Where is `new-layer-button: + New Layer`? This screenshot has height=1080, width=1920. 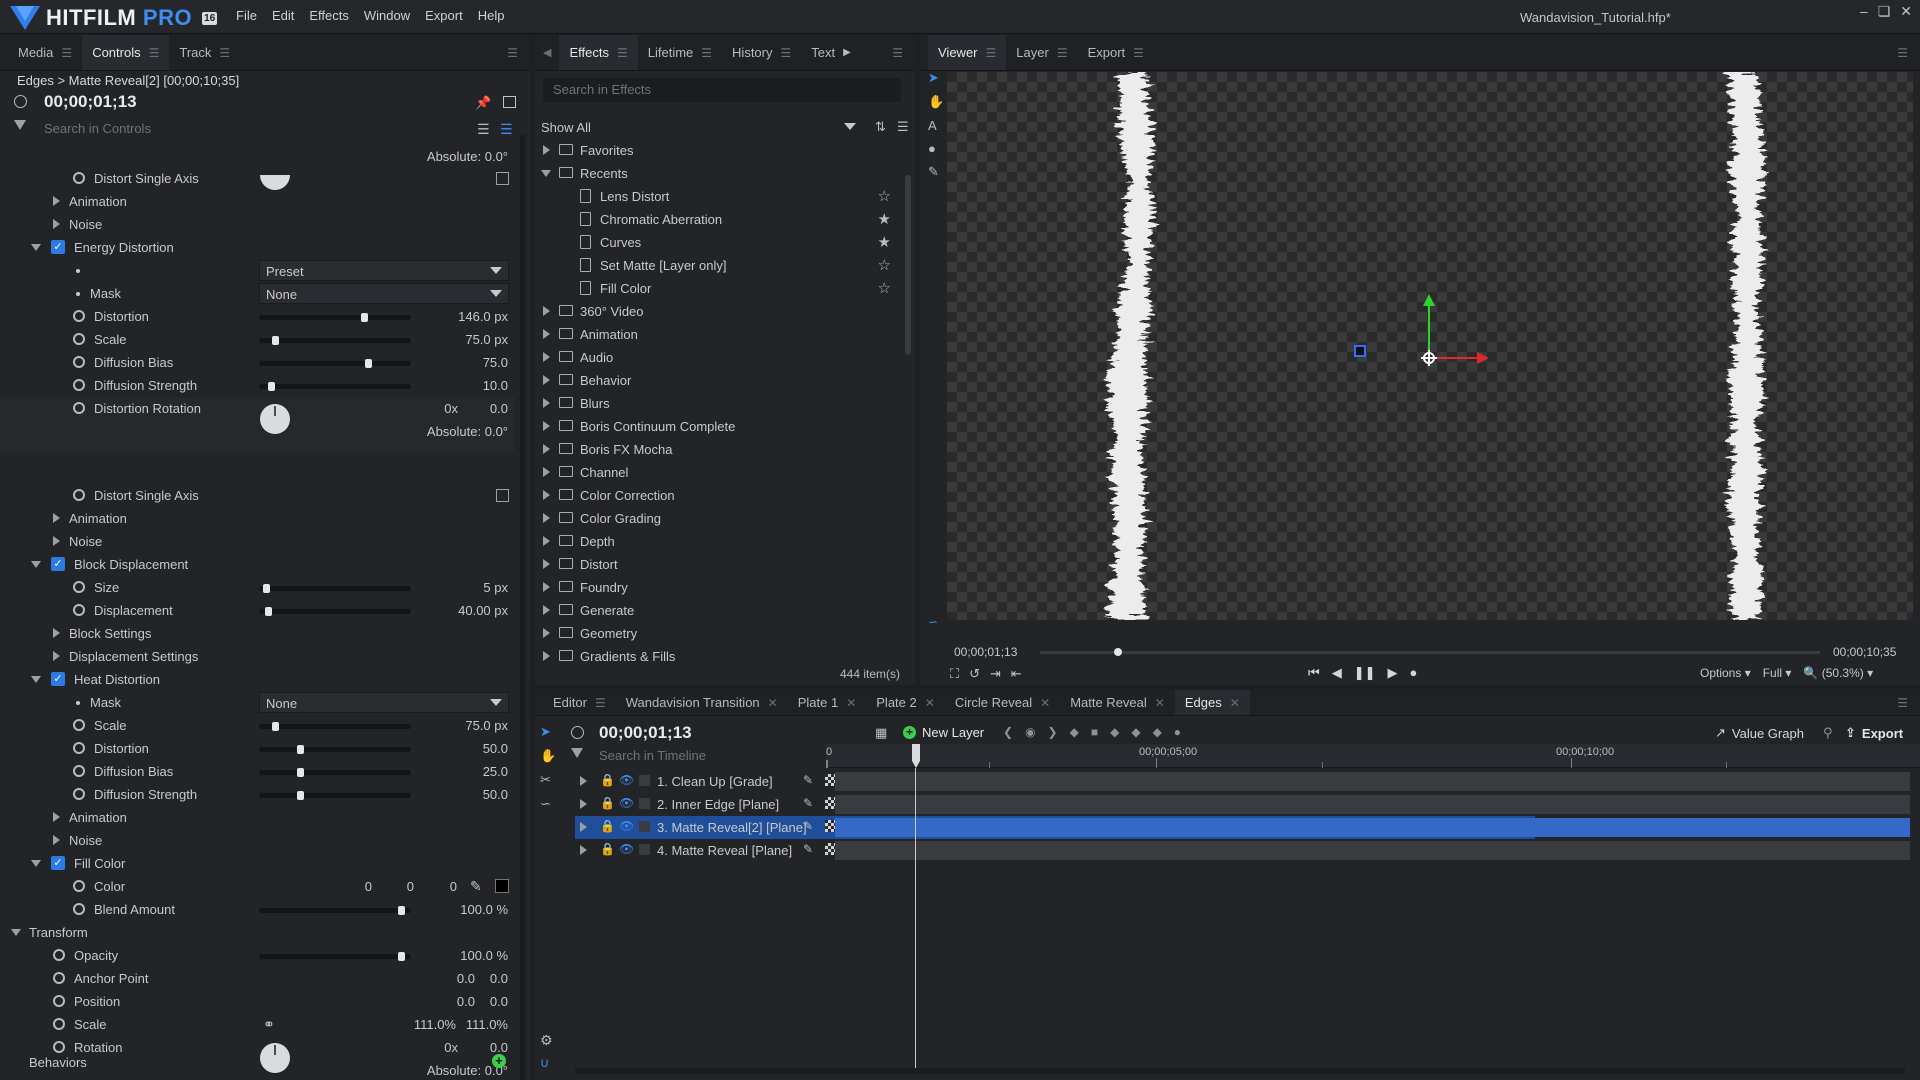 new-layer-button: + New Layer is located at coordinates (943, 732).